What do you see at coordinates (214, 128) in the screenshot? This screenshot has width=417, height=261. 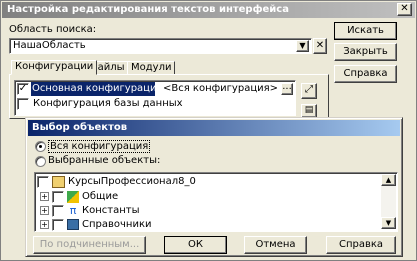 I see `dialog-title-bar: Выбор объектов` at bounding box center [214, 128].